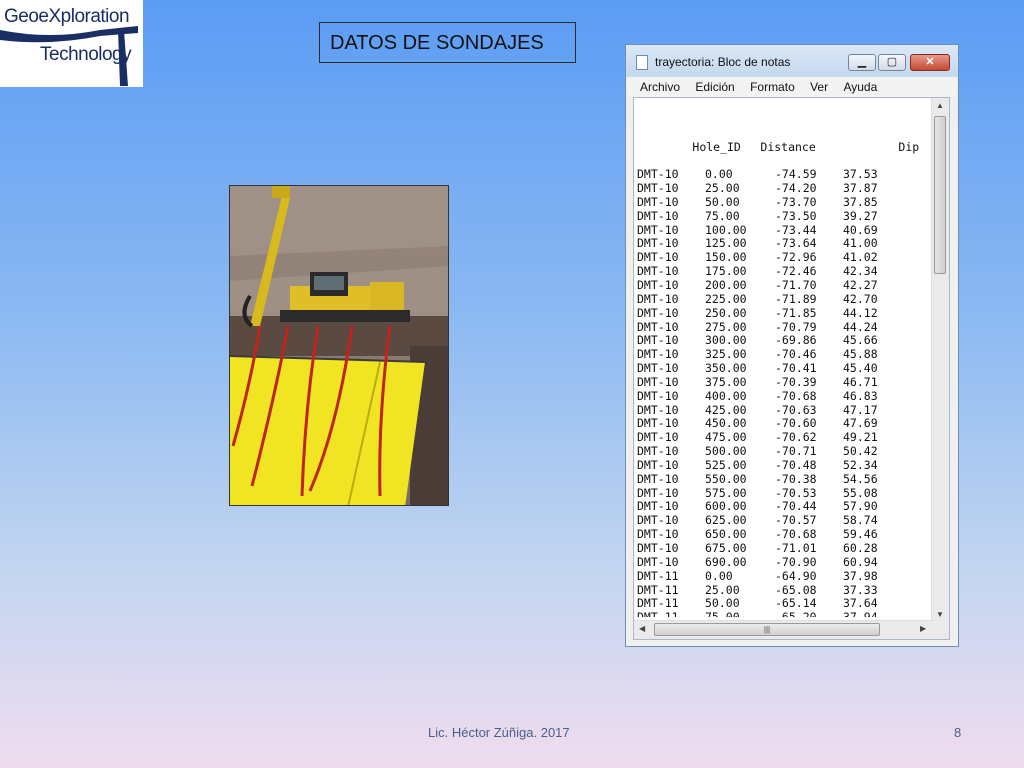 This screenshot has height=768, width=1024. I want to click on table-cell: 300.00, so click(726, 340).